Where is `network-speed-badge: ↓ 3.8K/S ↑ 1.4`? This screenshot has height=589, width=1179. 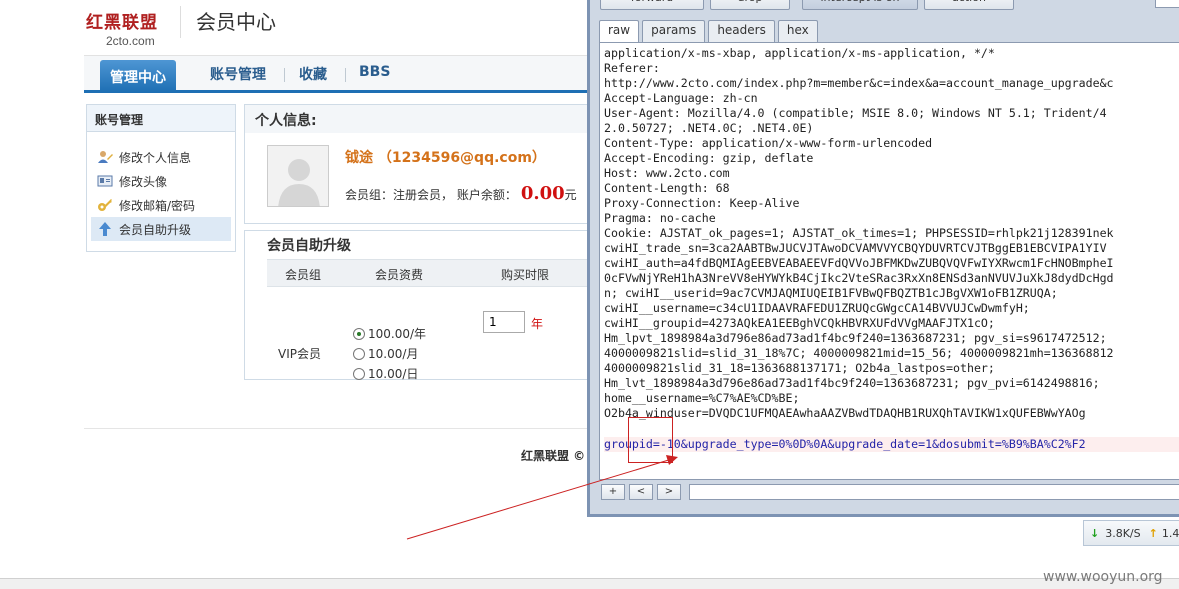 network-speed-badge: ↓ 3.8K/S ↑ 1.4 is located at coordinates (1131, 533).